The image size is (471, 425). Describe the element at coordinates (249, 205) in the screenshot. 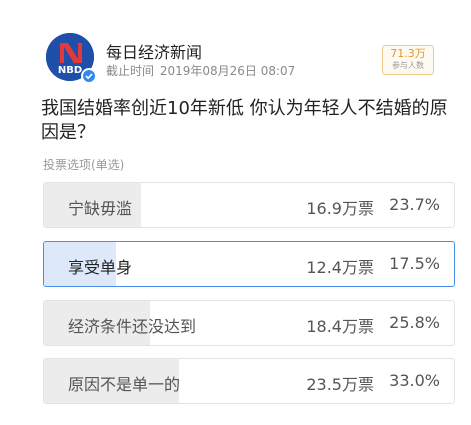

I see `poll-option: 宁缺毋滥 16.9万票 23.7%` at that location.